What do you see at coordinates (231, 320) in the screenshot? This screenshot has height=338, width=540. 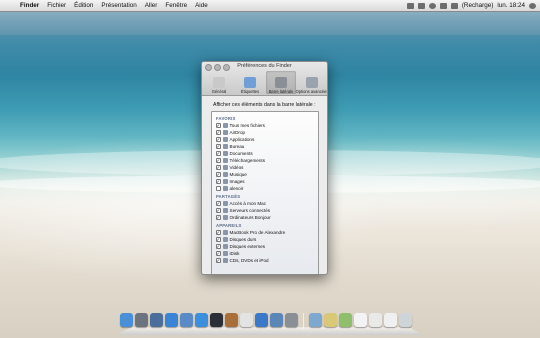 I see `address-book-icon` at bounding box center [231, 320].